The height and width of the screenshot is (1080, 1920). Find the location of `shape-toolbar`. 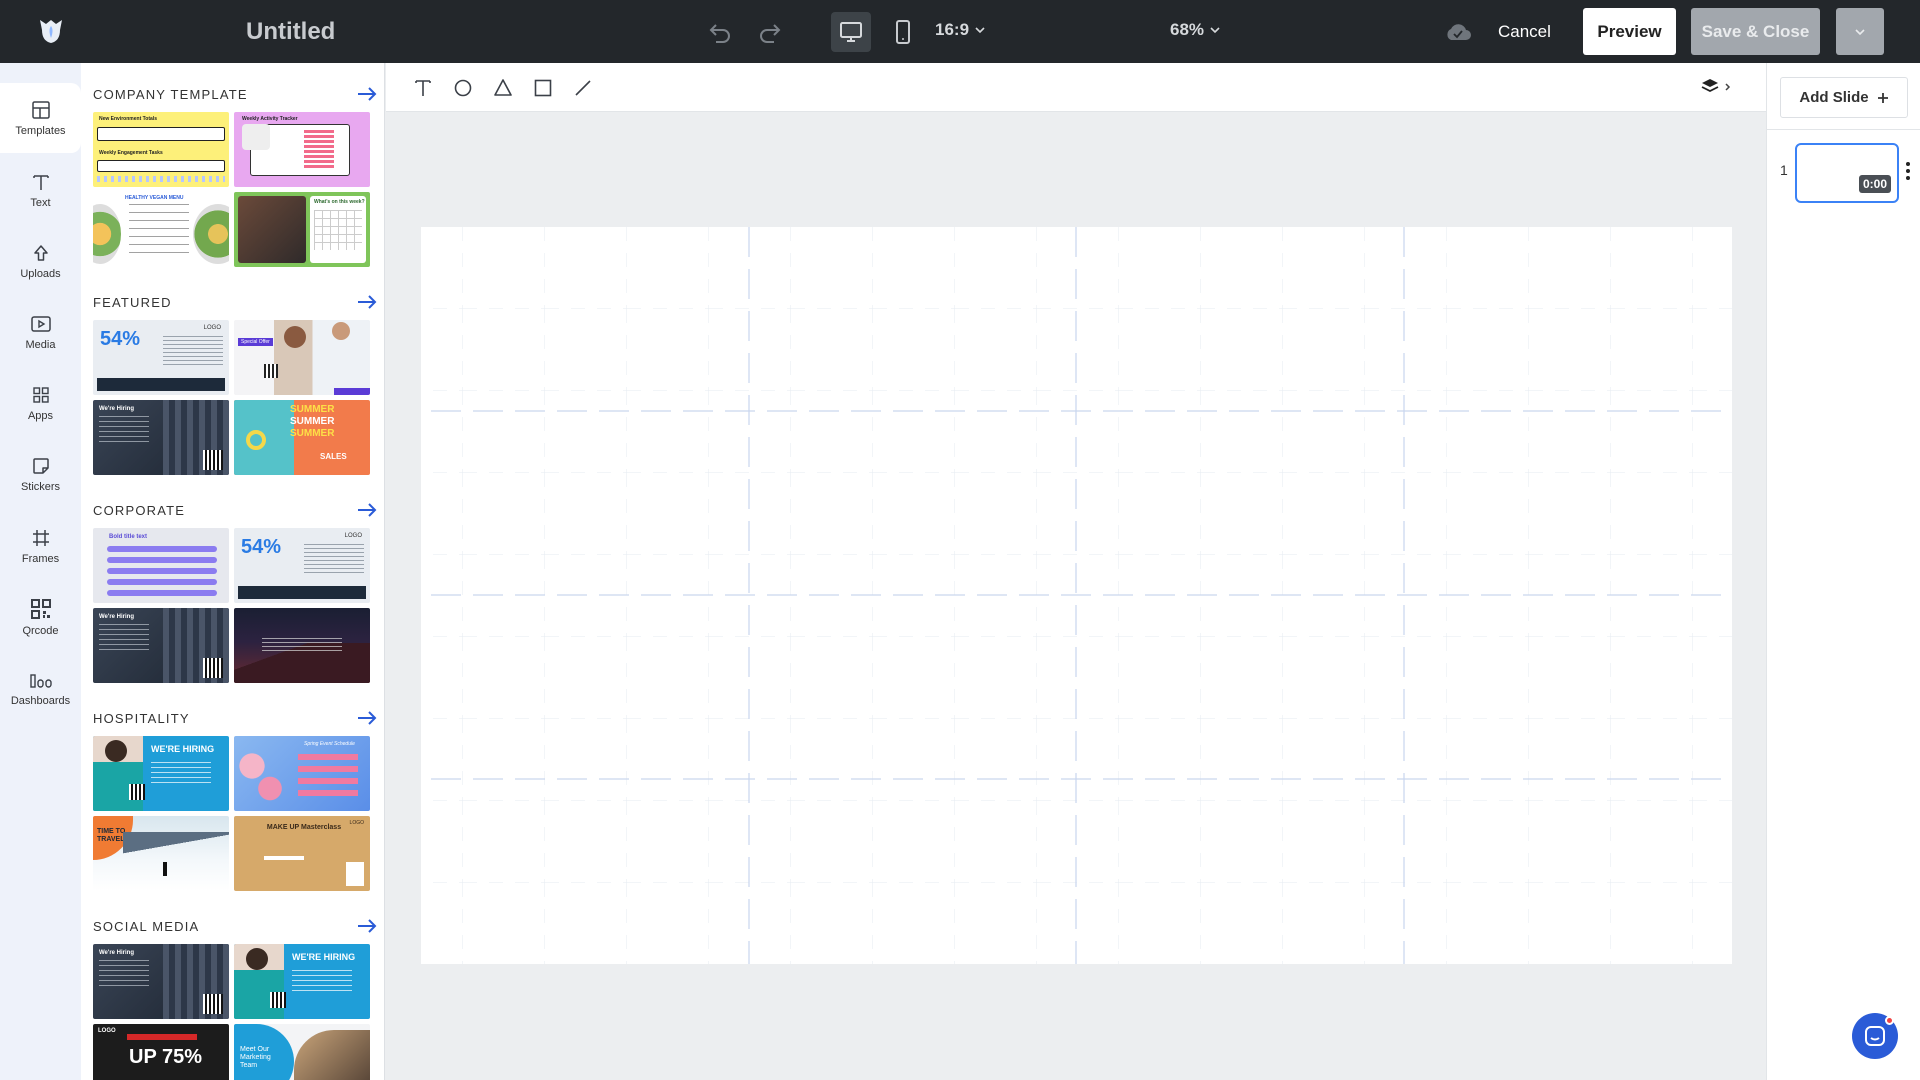

shape-toolbar is located at coordinates (1076, 87).